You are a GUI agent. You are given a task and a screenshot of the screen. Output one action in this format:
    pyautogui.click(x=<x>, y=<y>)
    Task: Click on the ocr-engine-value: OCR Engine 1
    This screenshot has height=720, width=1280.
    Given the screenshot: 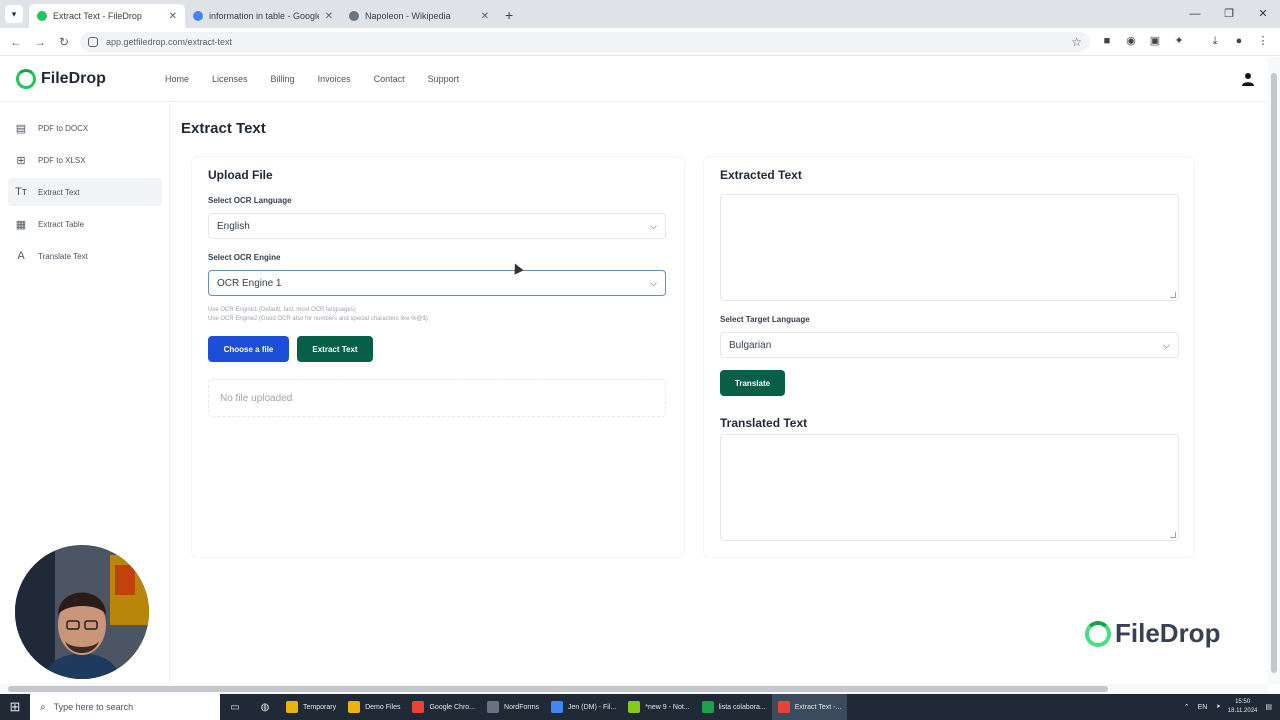 What is the action you would take?
    pyautogui.click(x=249, y=283)
    